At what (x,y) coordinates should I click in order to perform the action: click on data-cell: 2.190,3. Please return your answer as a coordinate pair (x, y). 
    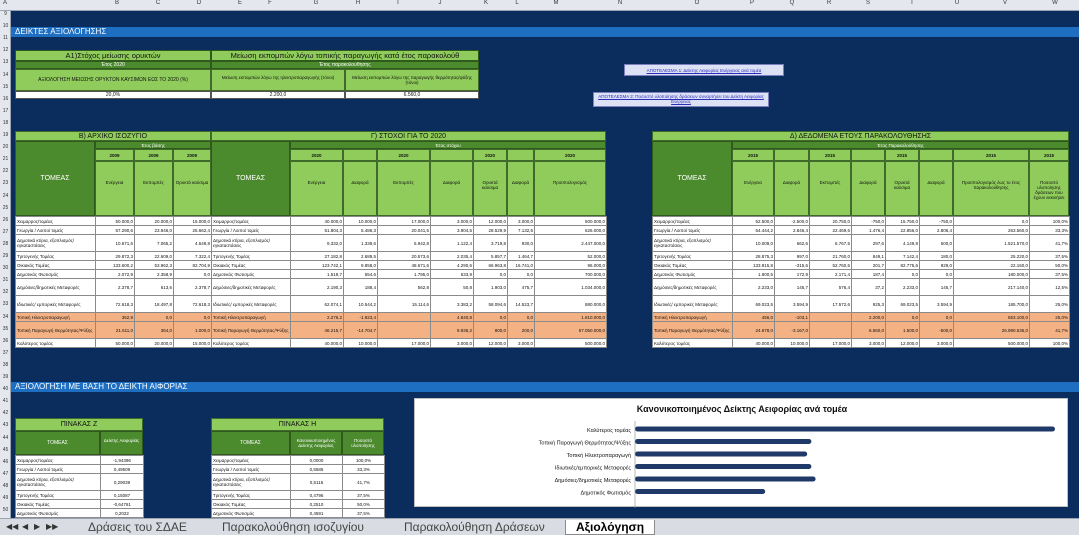
    Looking at the image, I should click on (317, 287).